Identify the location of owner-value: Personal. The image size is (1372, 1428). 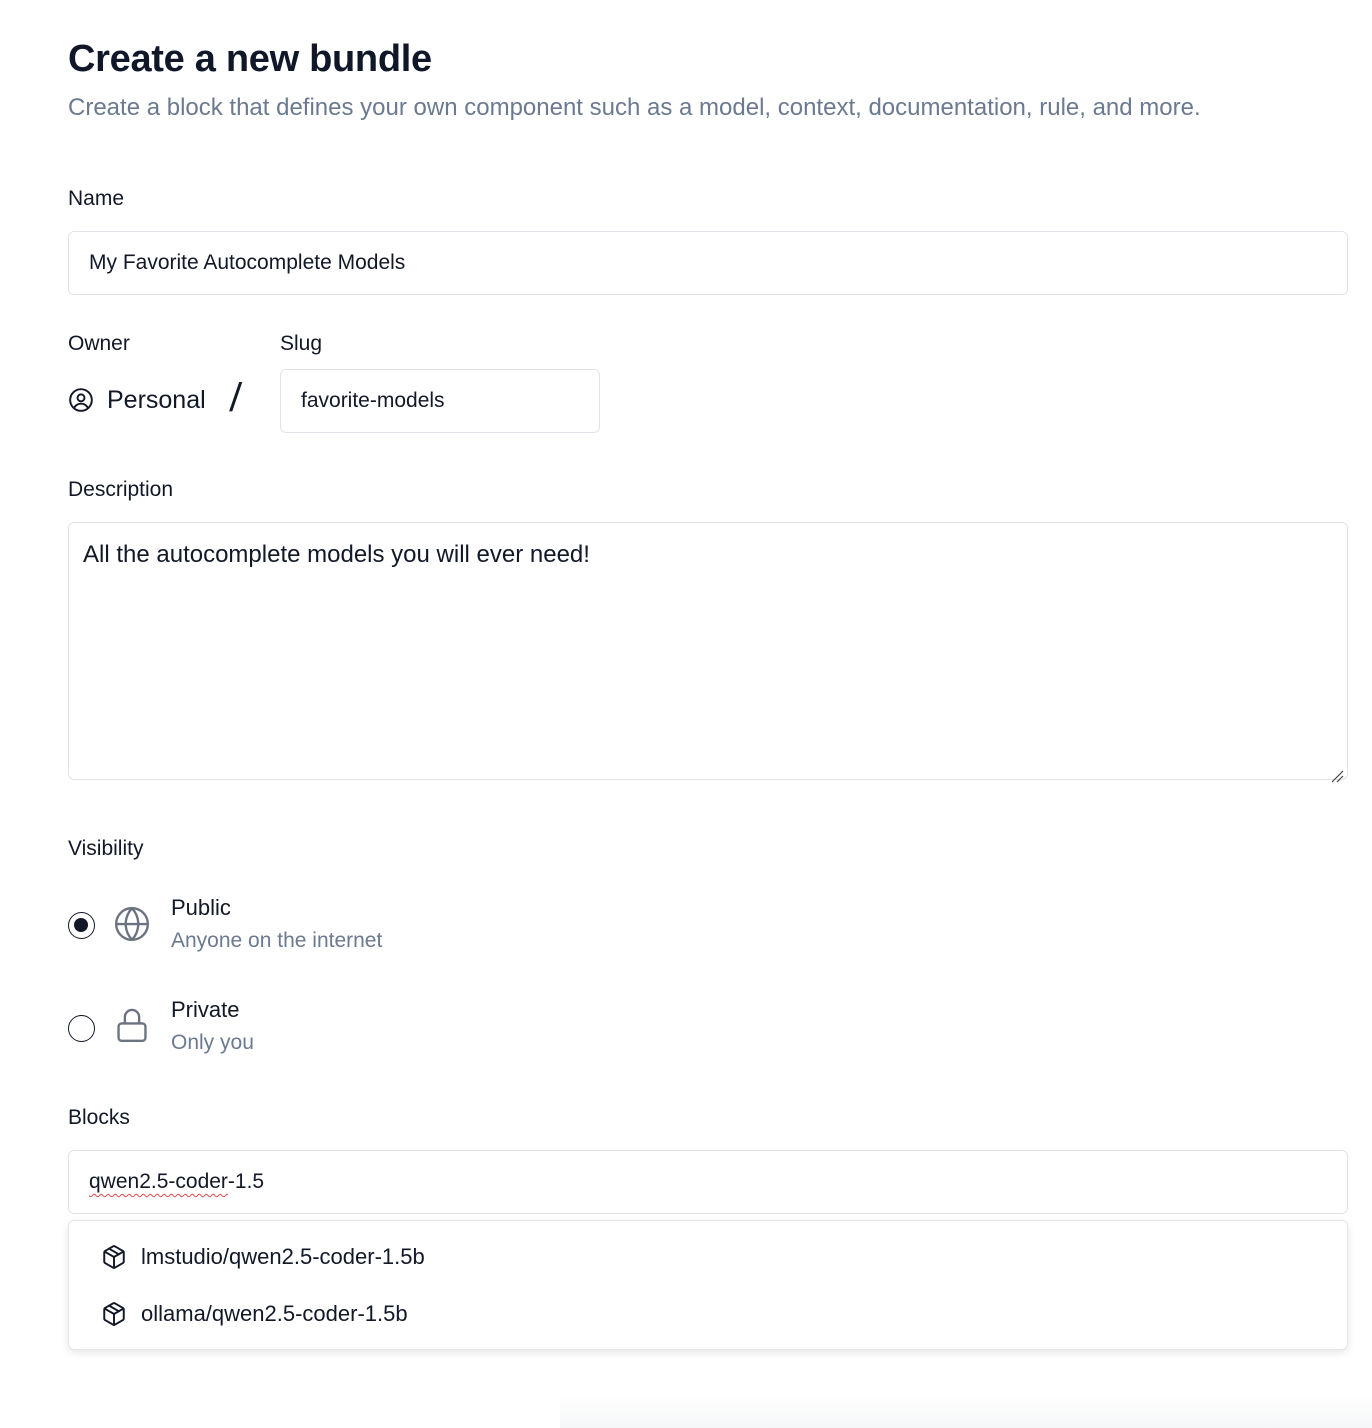
(156, 399).